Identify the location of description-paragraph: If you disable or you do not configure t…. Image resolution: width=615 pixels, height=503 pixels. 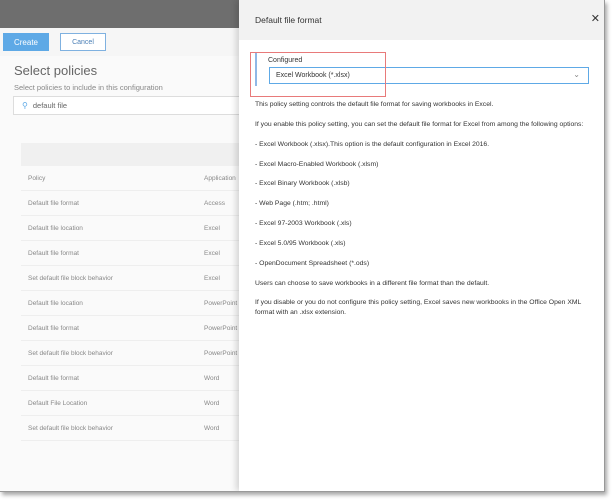
(418, 308).